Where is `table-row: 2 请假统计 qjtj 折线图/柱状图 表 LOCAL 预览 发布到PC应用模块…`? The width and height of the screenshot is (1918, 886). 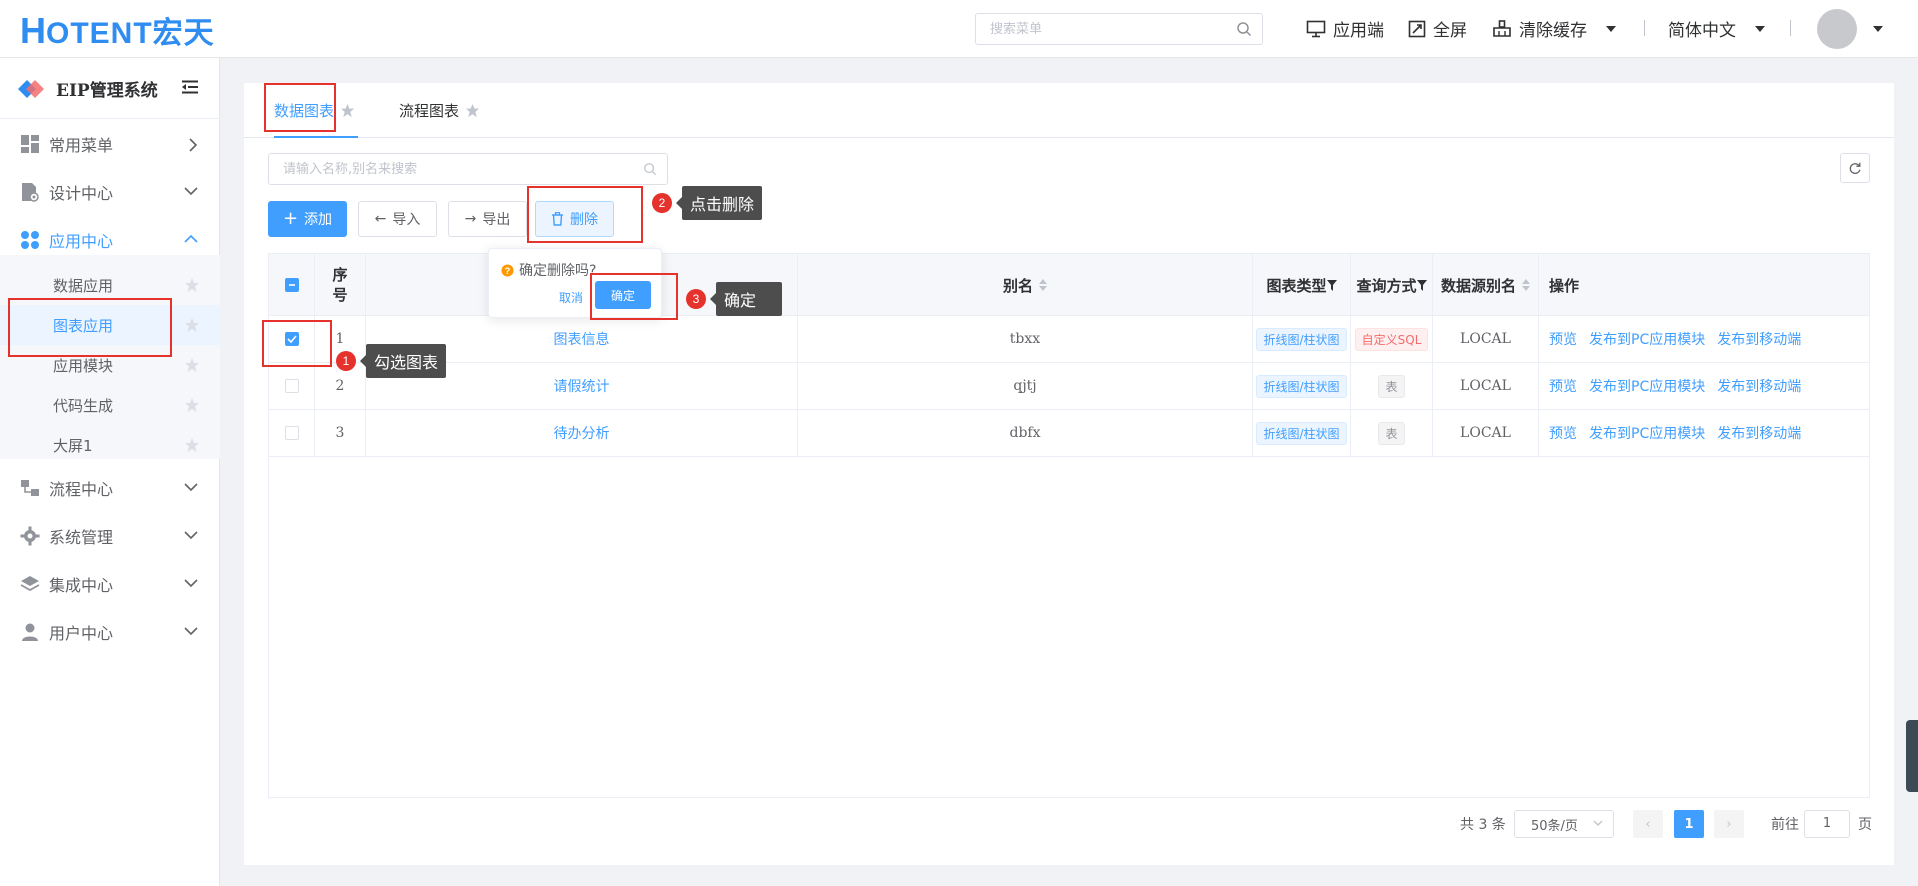 table-row: 2 请假统计 qjtj 折线图/柱状图 表 LOCAL 预览 发布到PC应用模块… is located at coordinates (1069, 386).